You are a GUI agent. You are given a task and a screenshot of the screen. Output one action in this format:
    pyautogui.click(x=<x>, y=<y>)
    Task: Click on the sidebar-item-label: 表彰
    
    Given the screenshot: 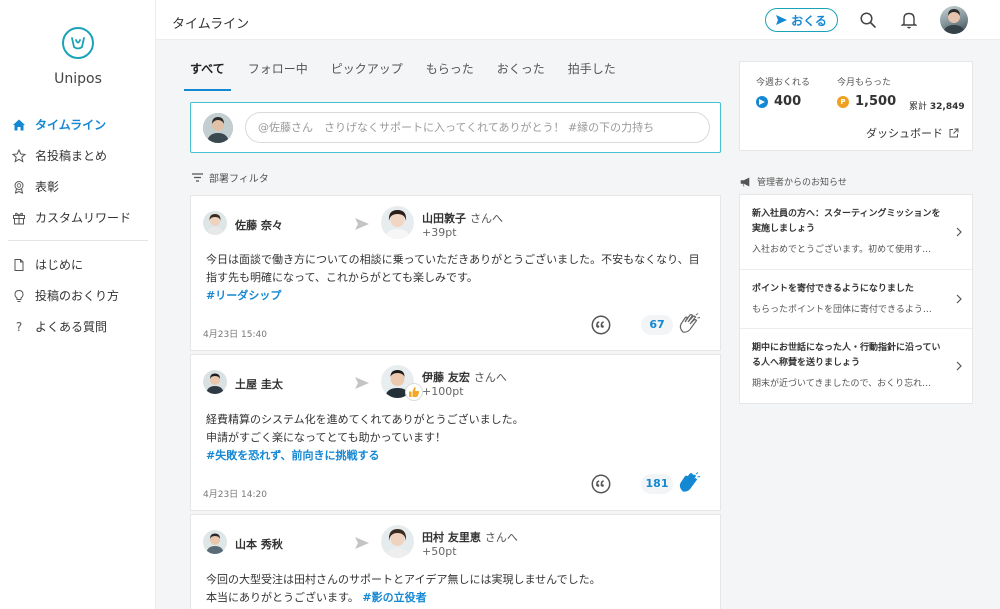 What is the action you would take?
    pyautogui.click(x=47, y=187)
    